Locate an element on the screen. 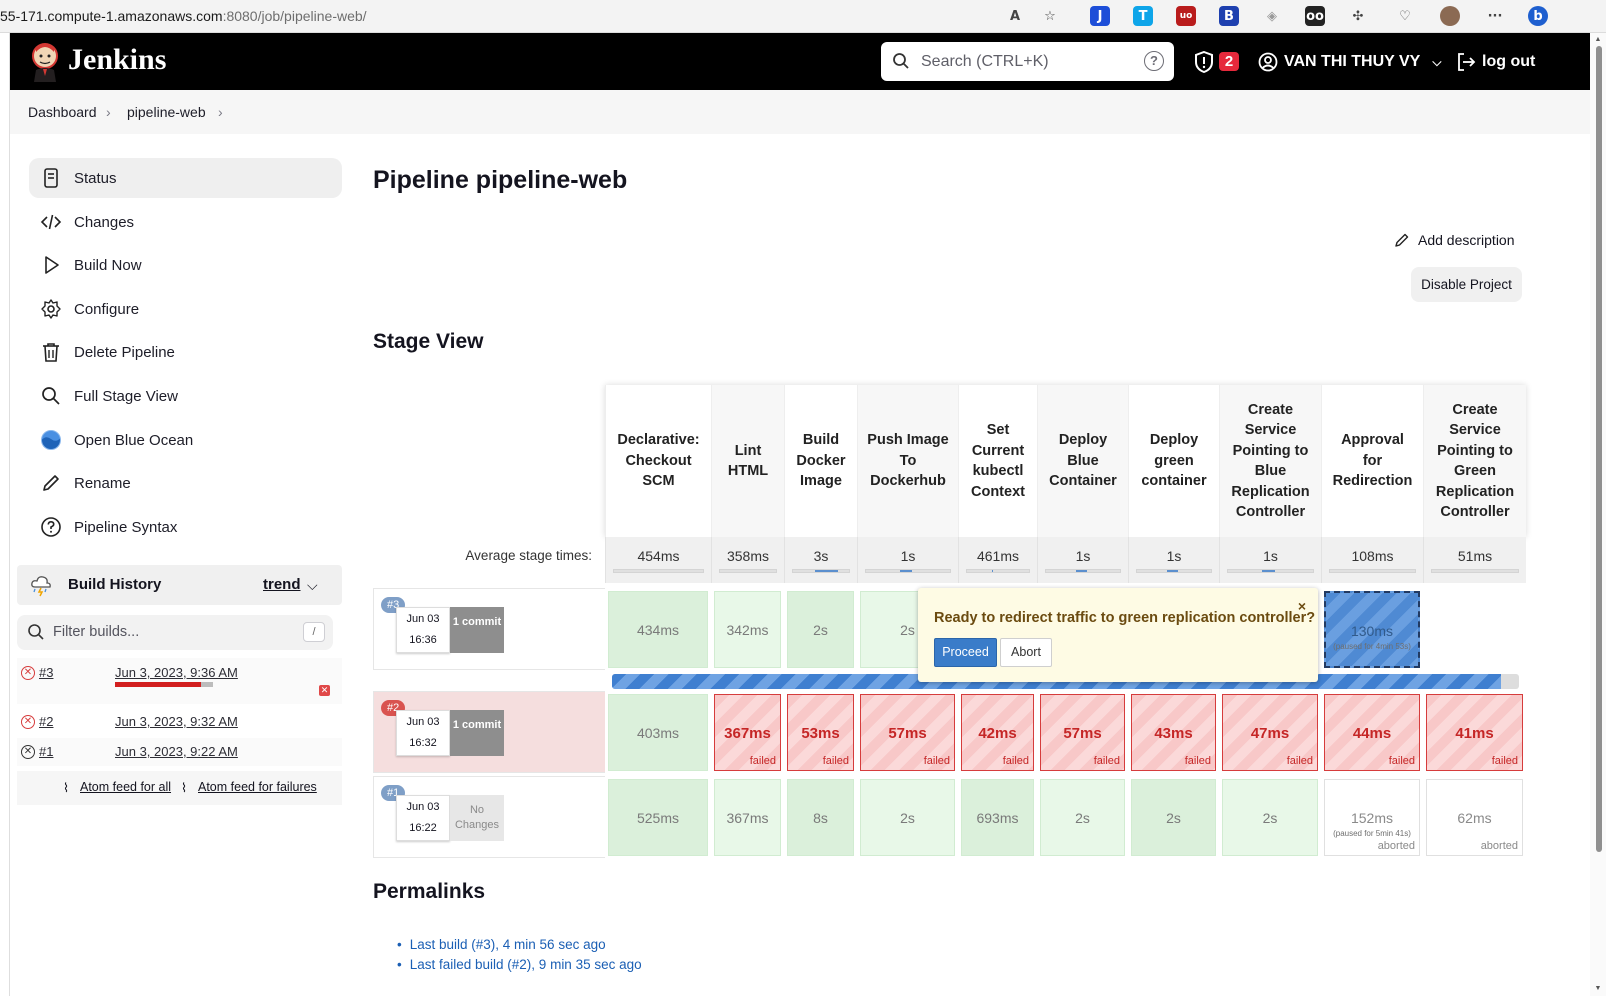 This screenshot has width=1606, height=996. build-progress-fill is located at coordinates (158, 684).